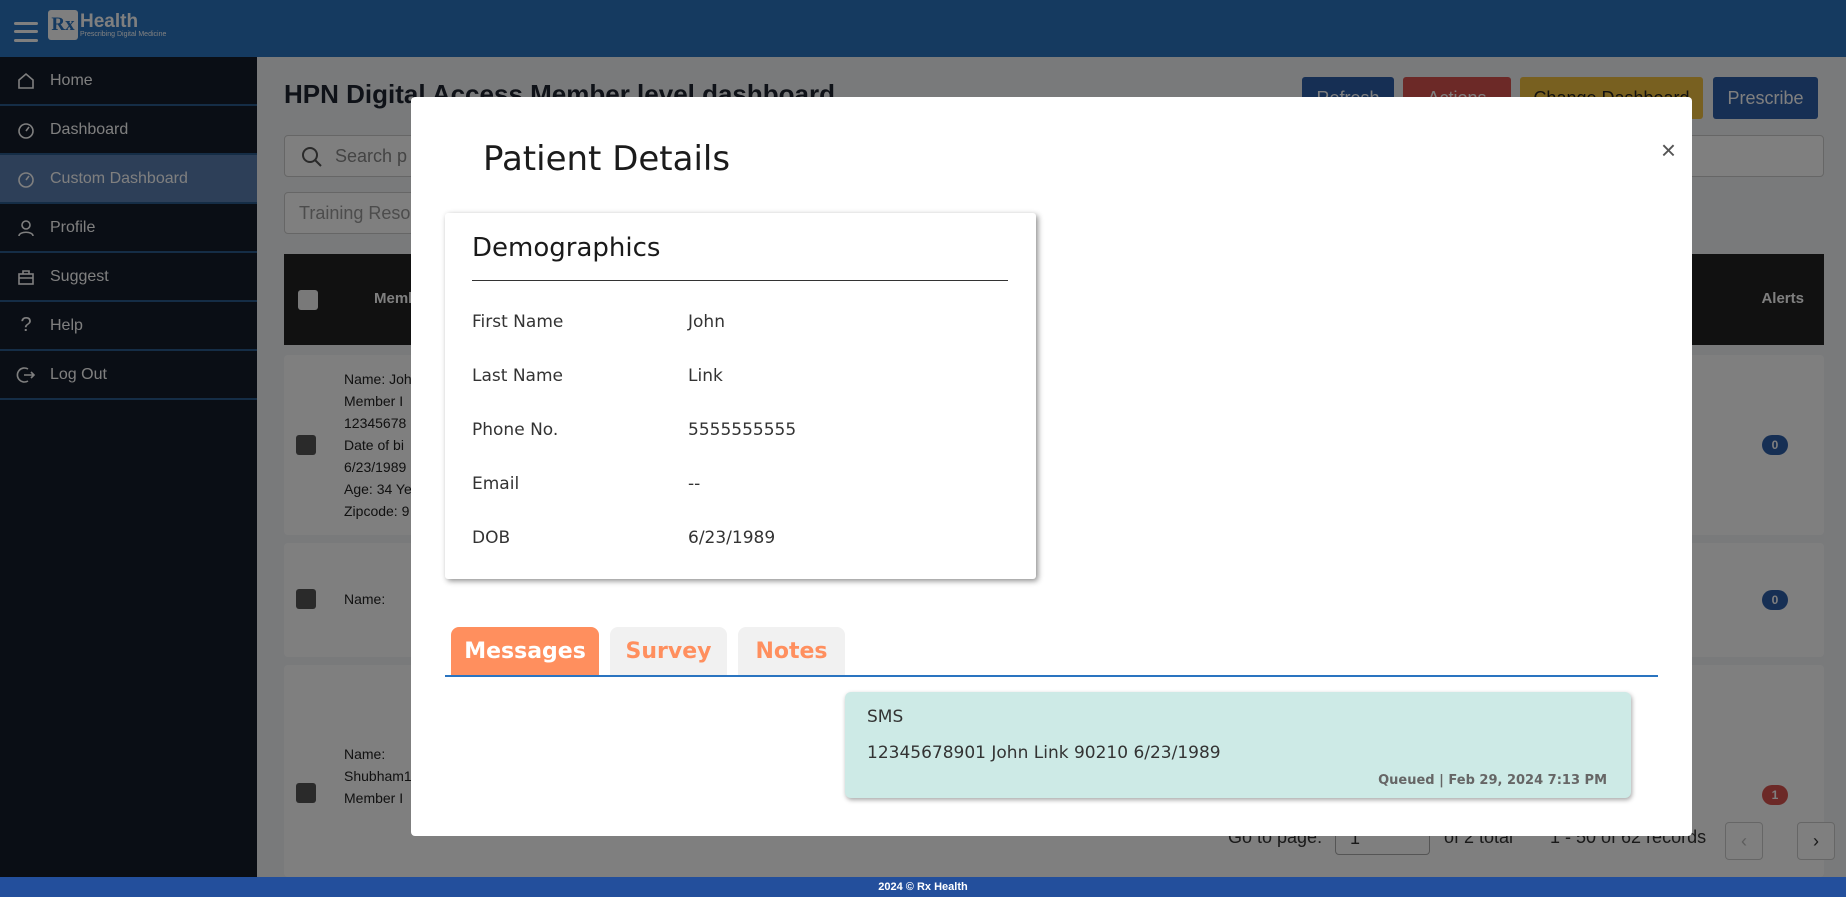 This screenshot has width=1846, height=897. I want to click on tab-survey: Survey, so click(668, 651).